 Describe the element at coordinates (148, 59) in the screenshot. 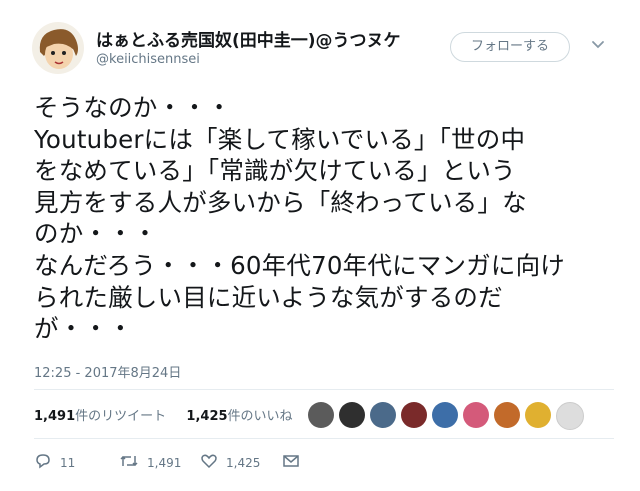

I see `user-handle: @keiichisennsei` at that location.